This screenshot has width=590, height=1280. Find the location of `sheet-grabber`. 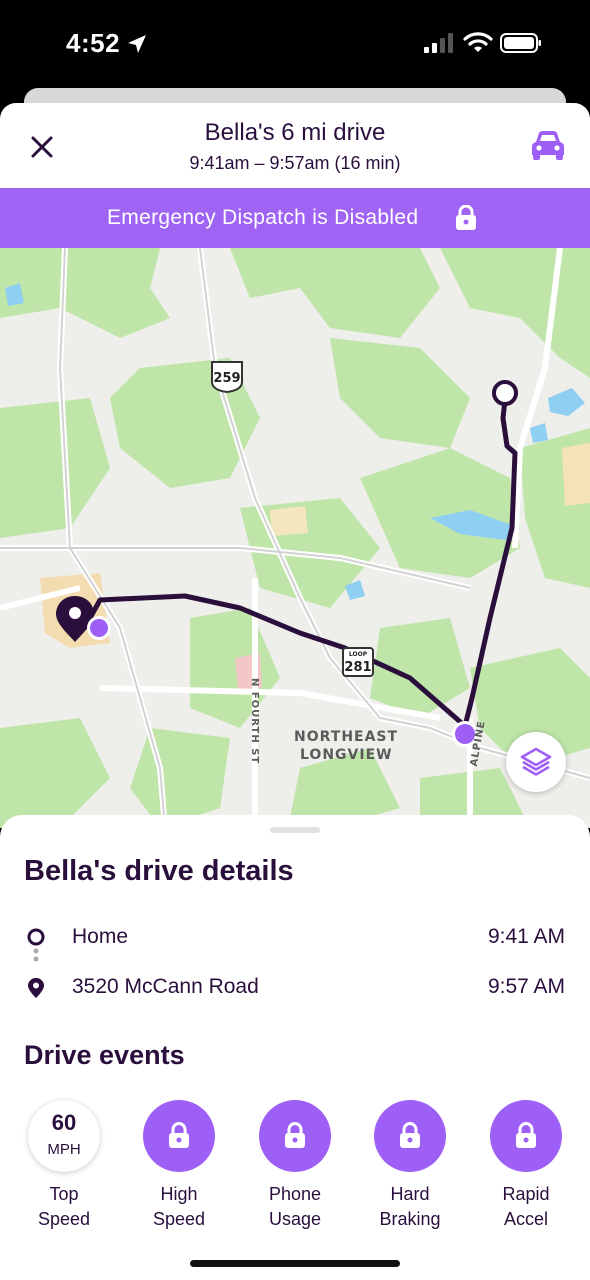

sheet-grabber is located at coordinates (295, 830).